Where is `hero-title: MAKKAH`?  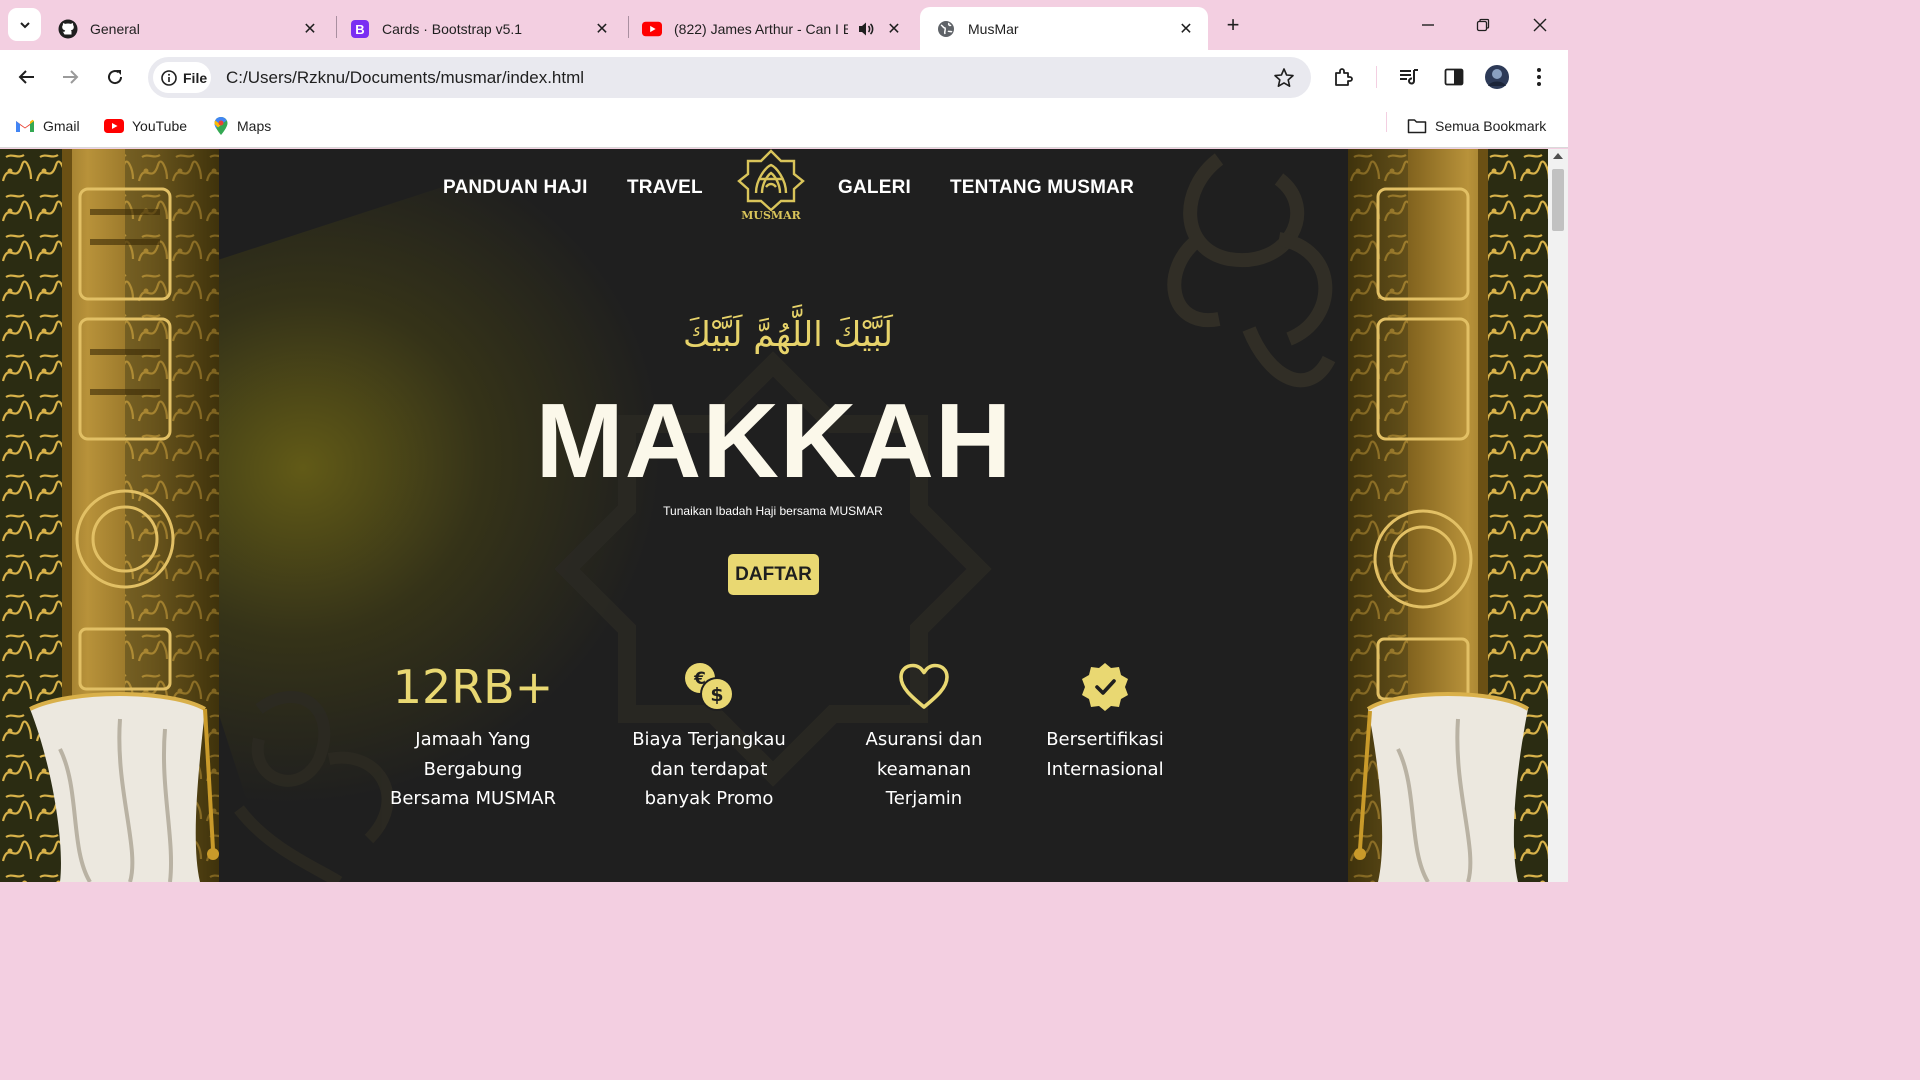 hero-title: MAKKAH is located at coordinates (774, 441).